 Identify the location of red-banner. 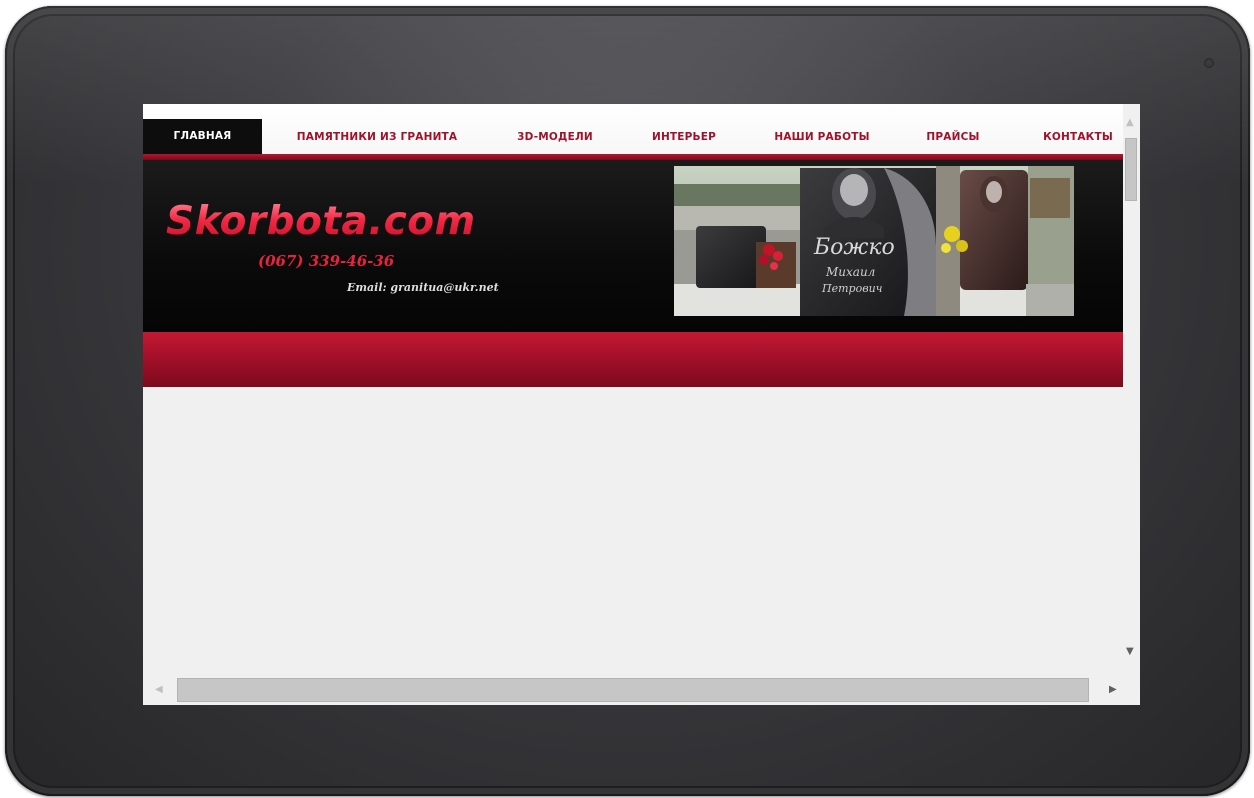
(638, 359).